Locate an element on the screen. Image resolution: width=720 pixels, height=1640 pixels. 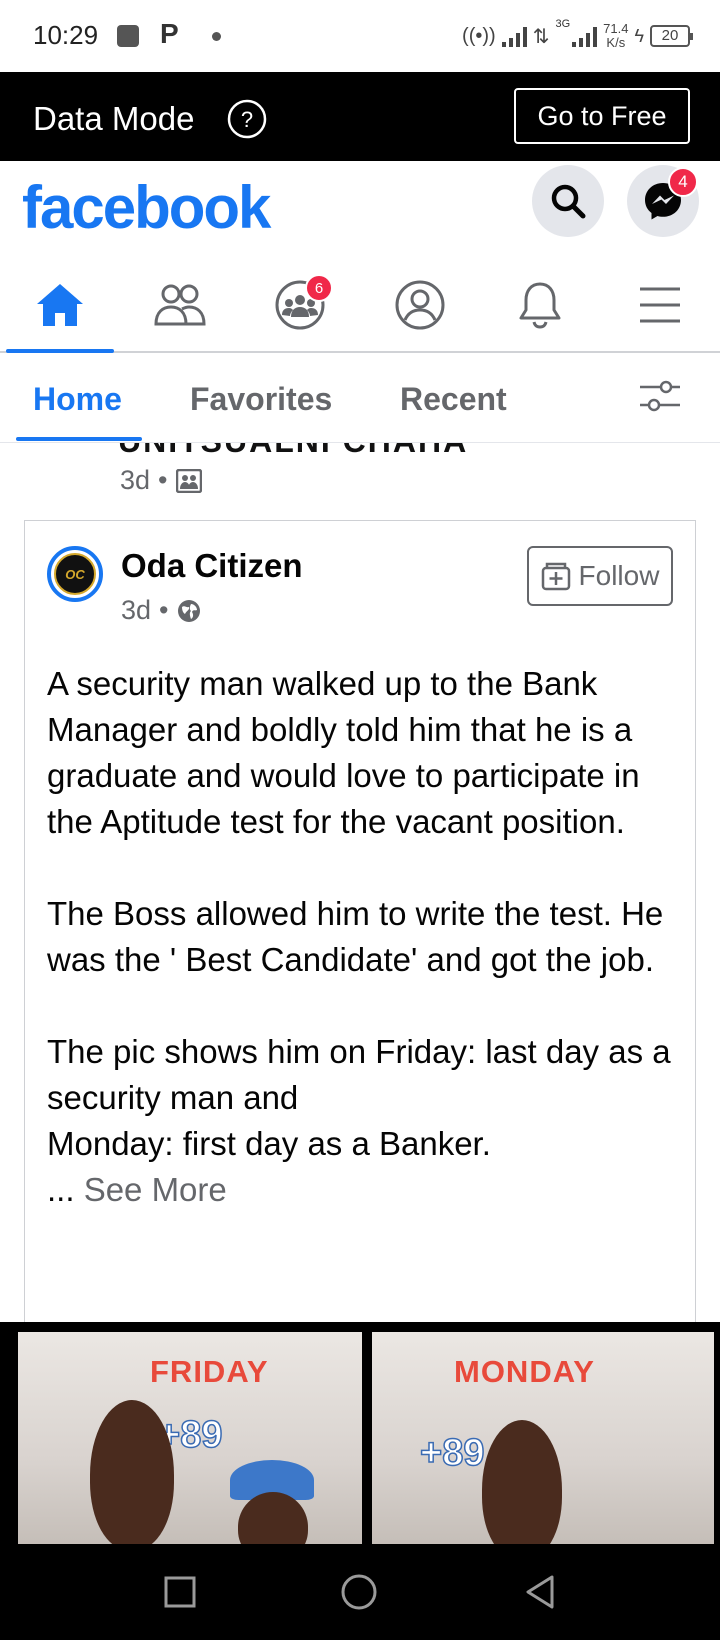
tab-active-indicator is located at coordinates (79, 439).